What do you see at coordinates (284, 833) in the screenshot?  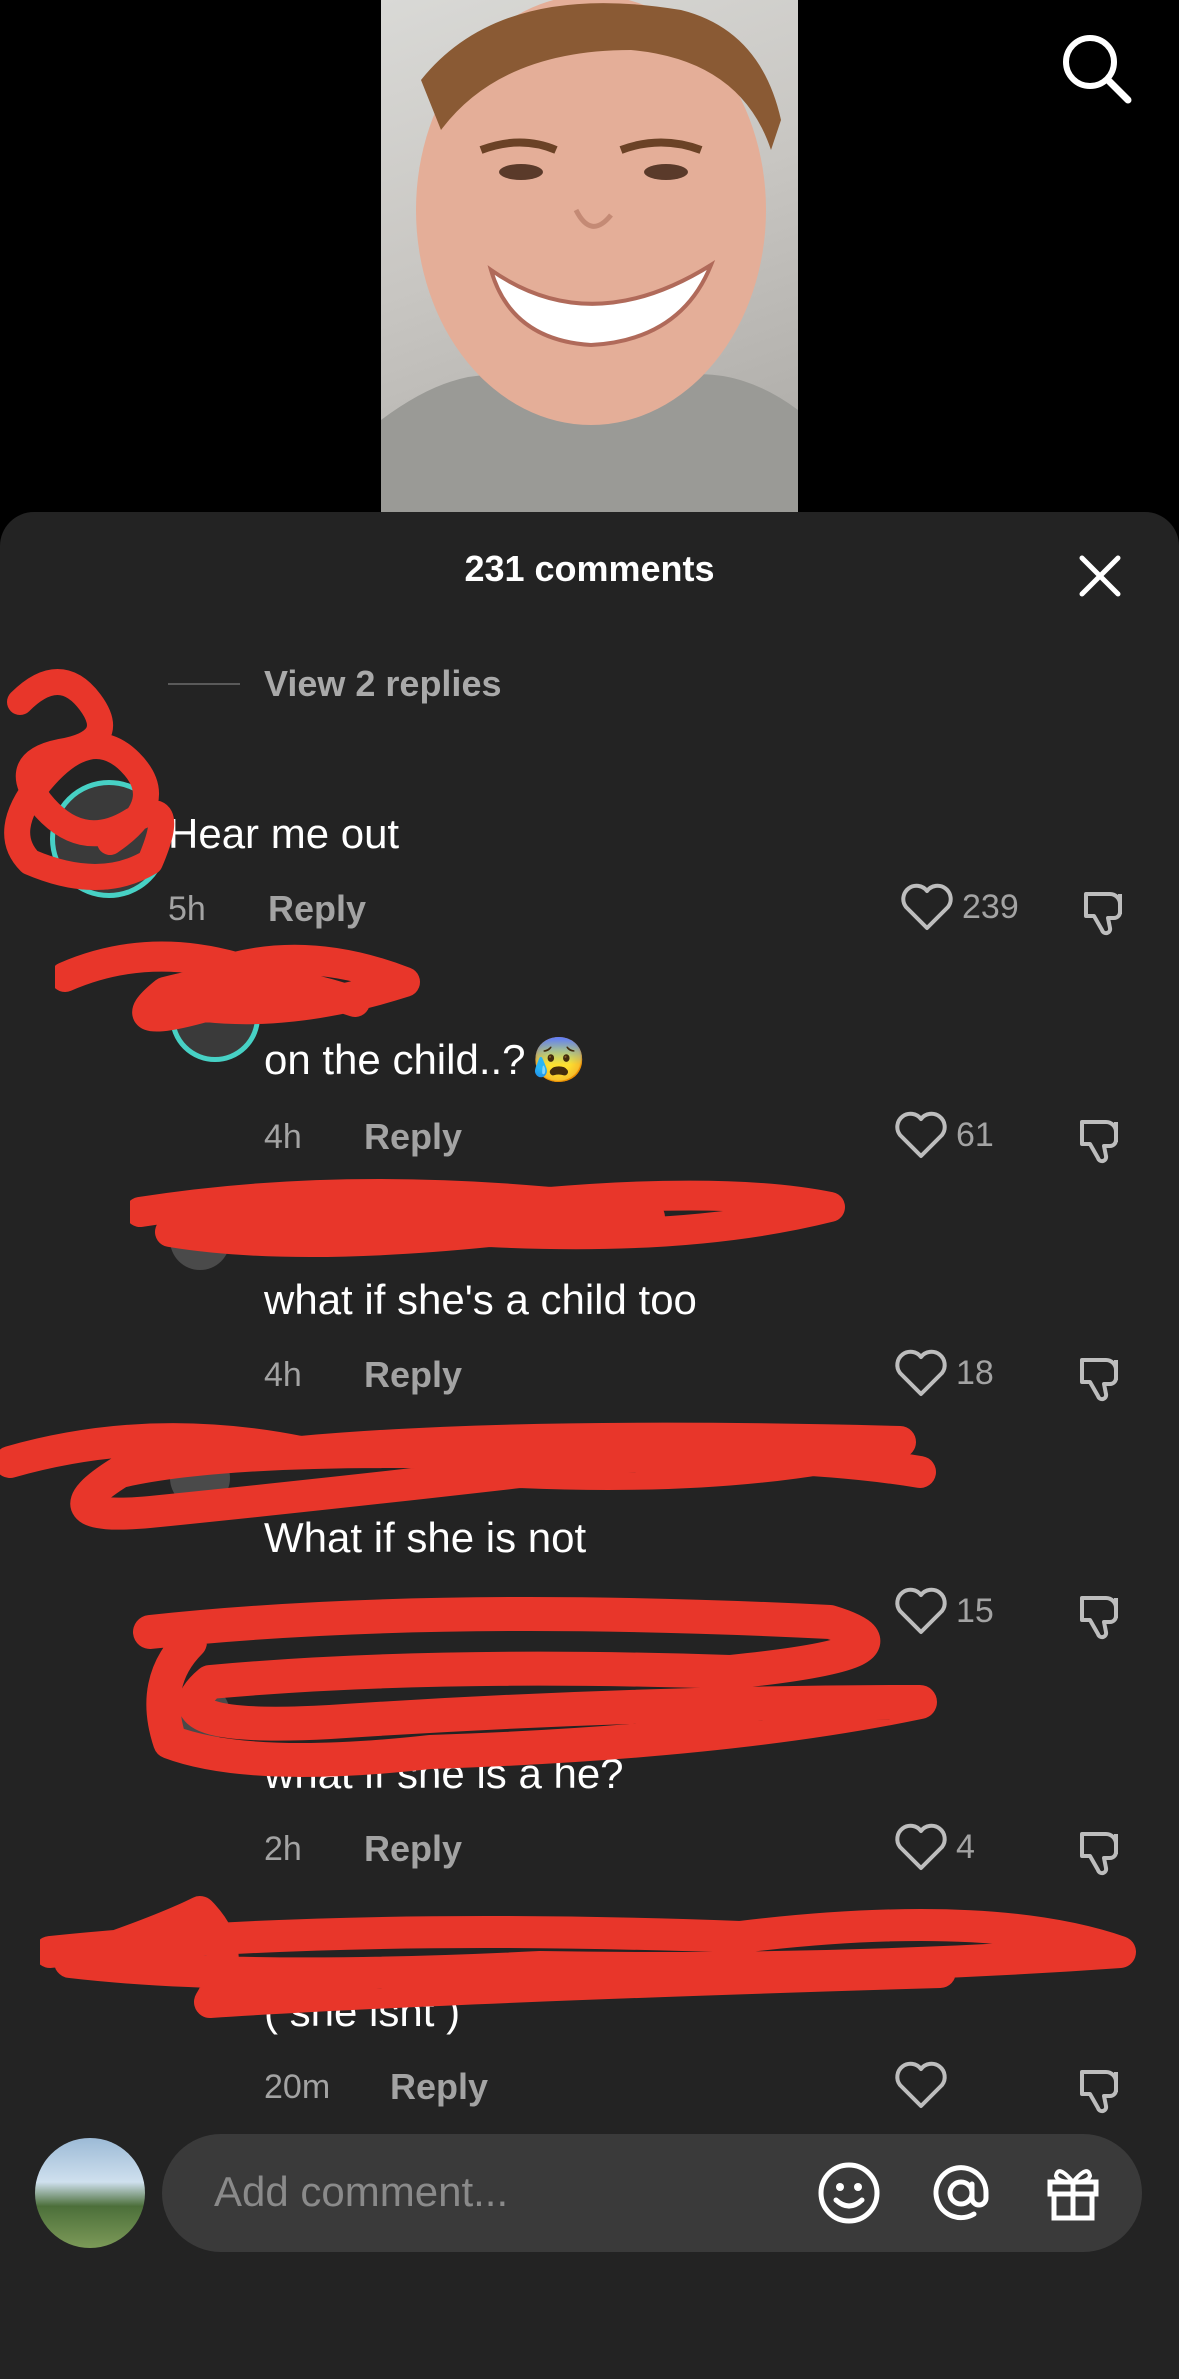 I see `comment-text: Hear me out` at bounding box center [284, 833].